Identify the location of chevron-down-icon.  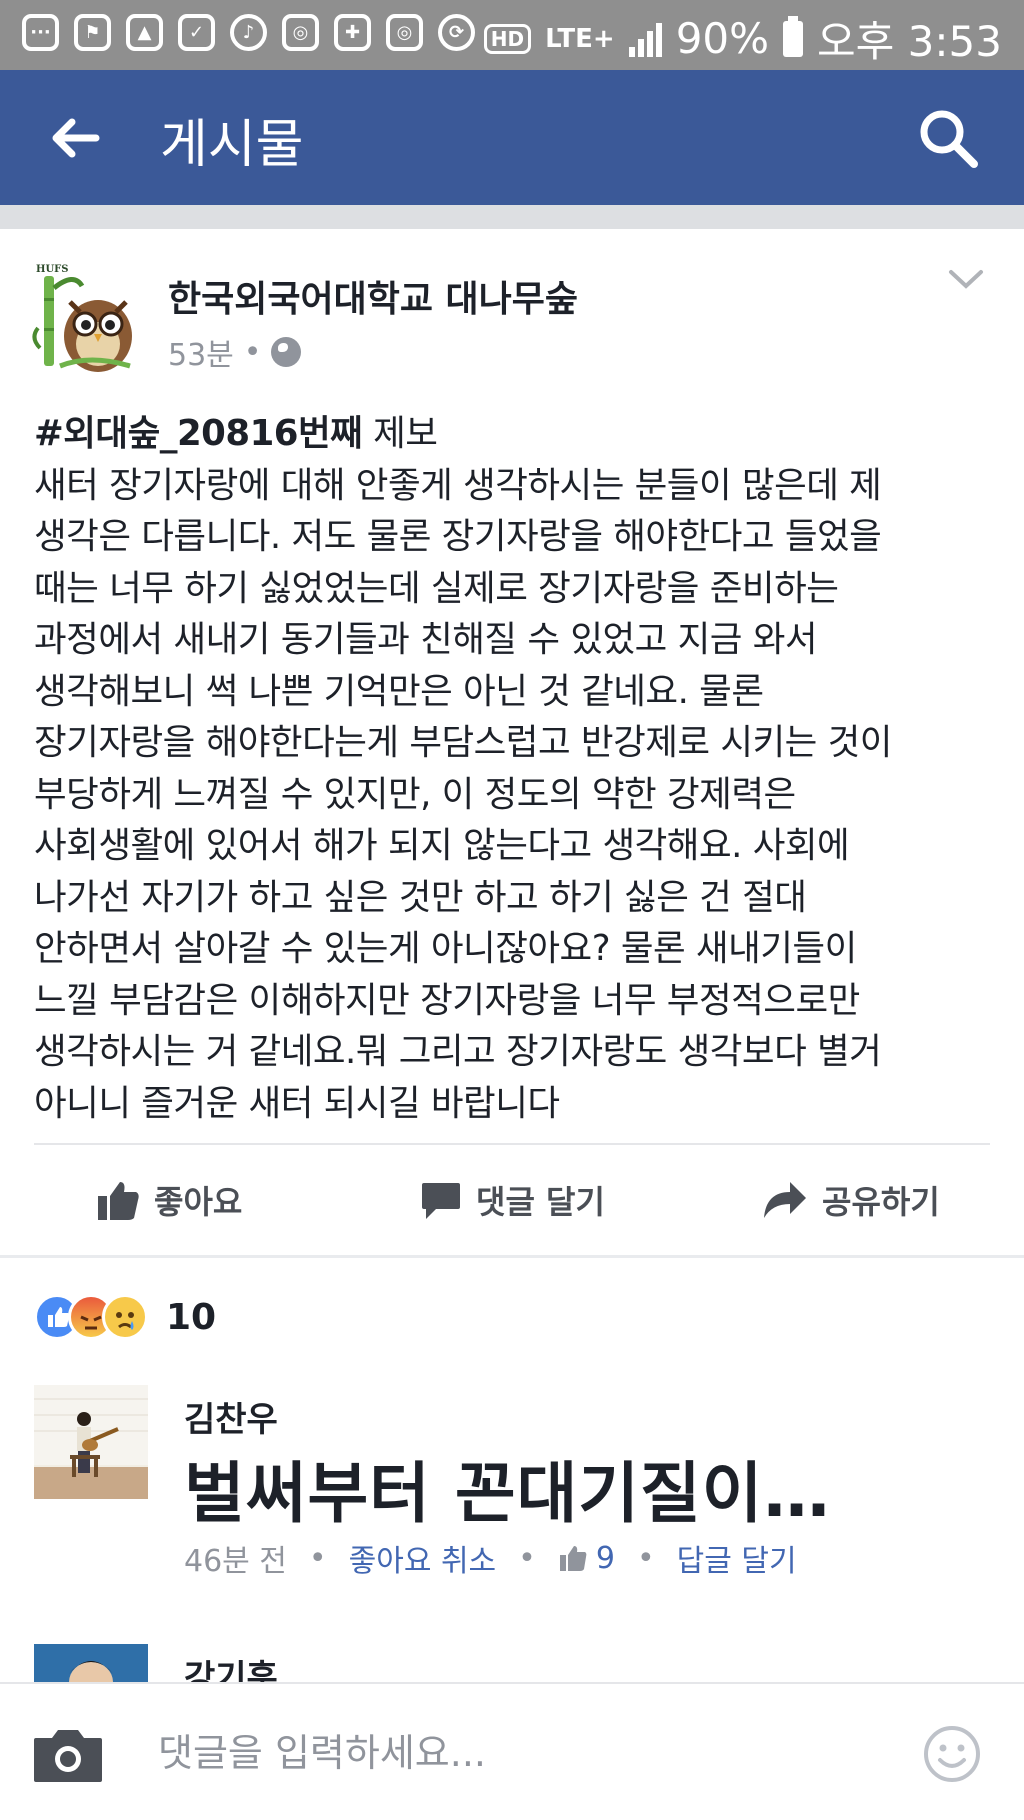
(966, 279).